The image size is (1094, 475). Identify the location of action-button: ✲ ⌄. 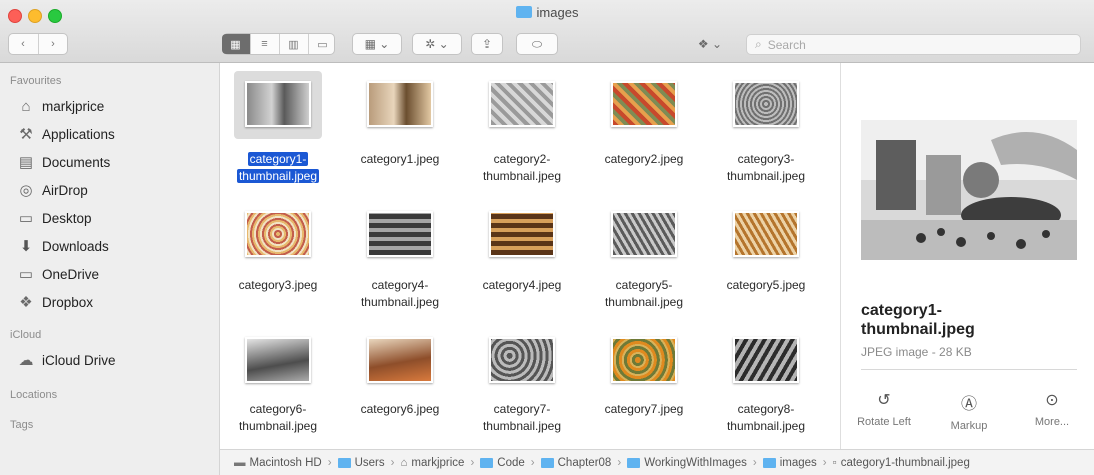
(437, 44).